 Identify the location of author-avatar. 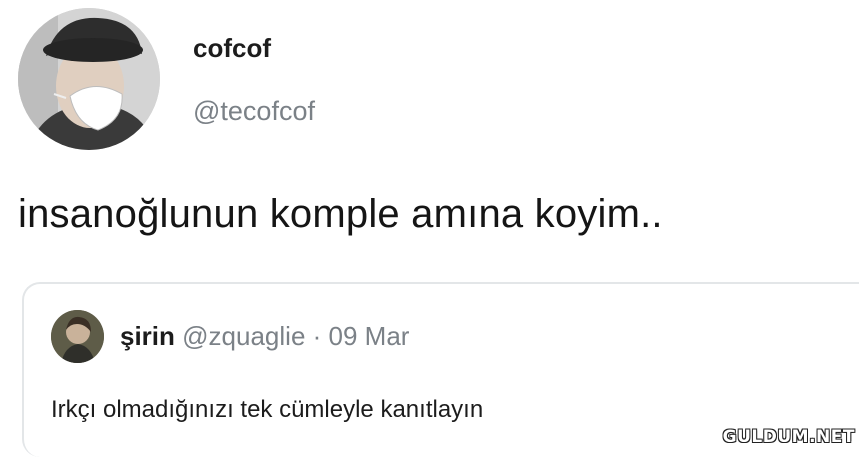
(89, 79).